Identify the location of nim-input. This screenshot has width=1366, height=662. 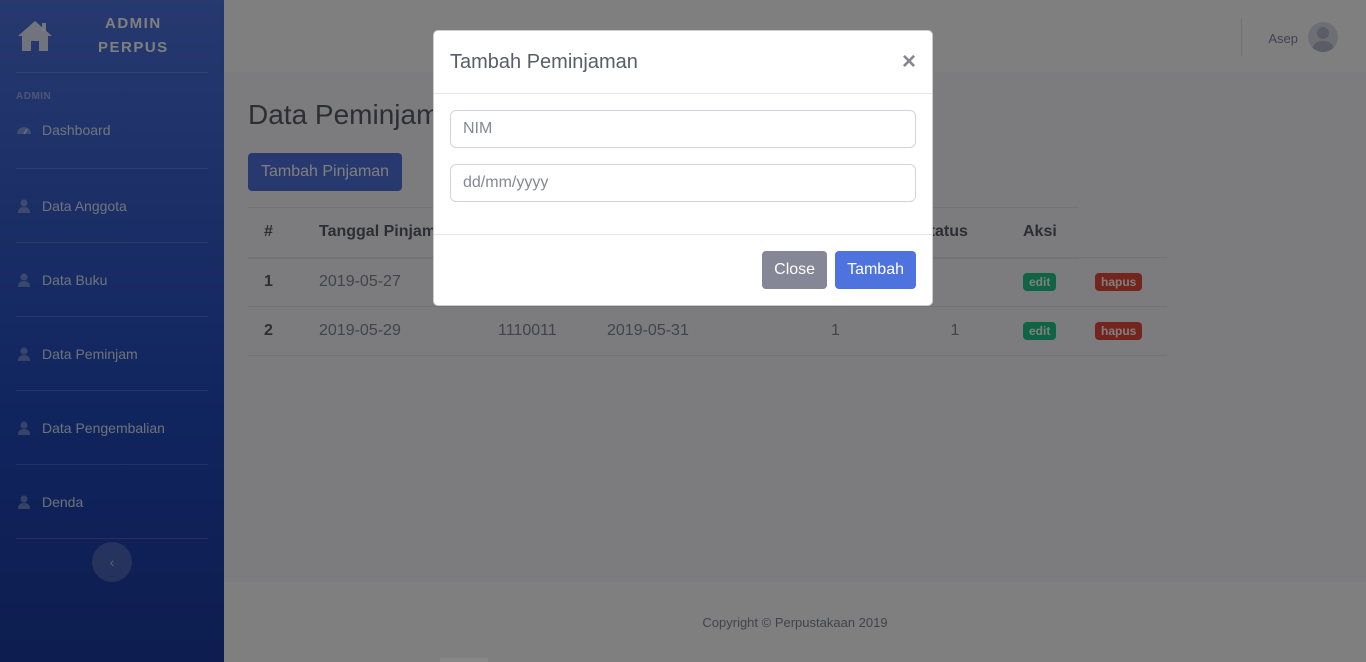
(683, 129).